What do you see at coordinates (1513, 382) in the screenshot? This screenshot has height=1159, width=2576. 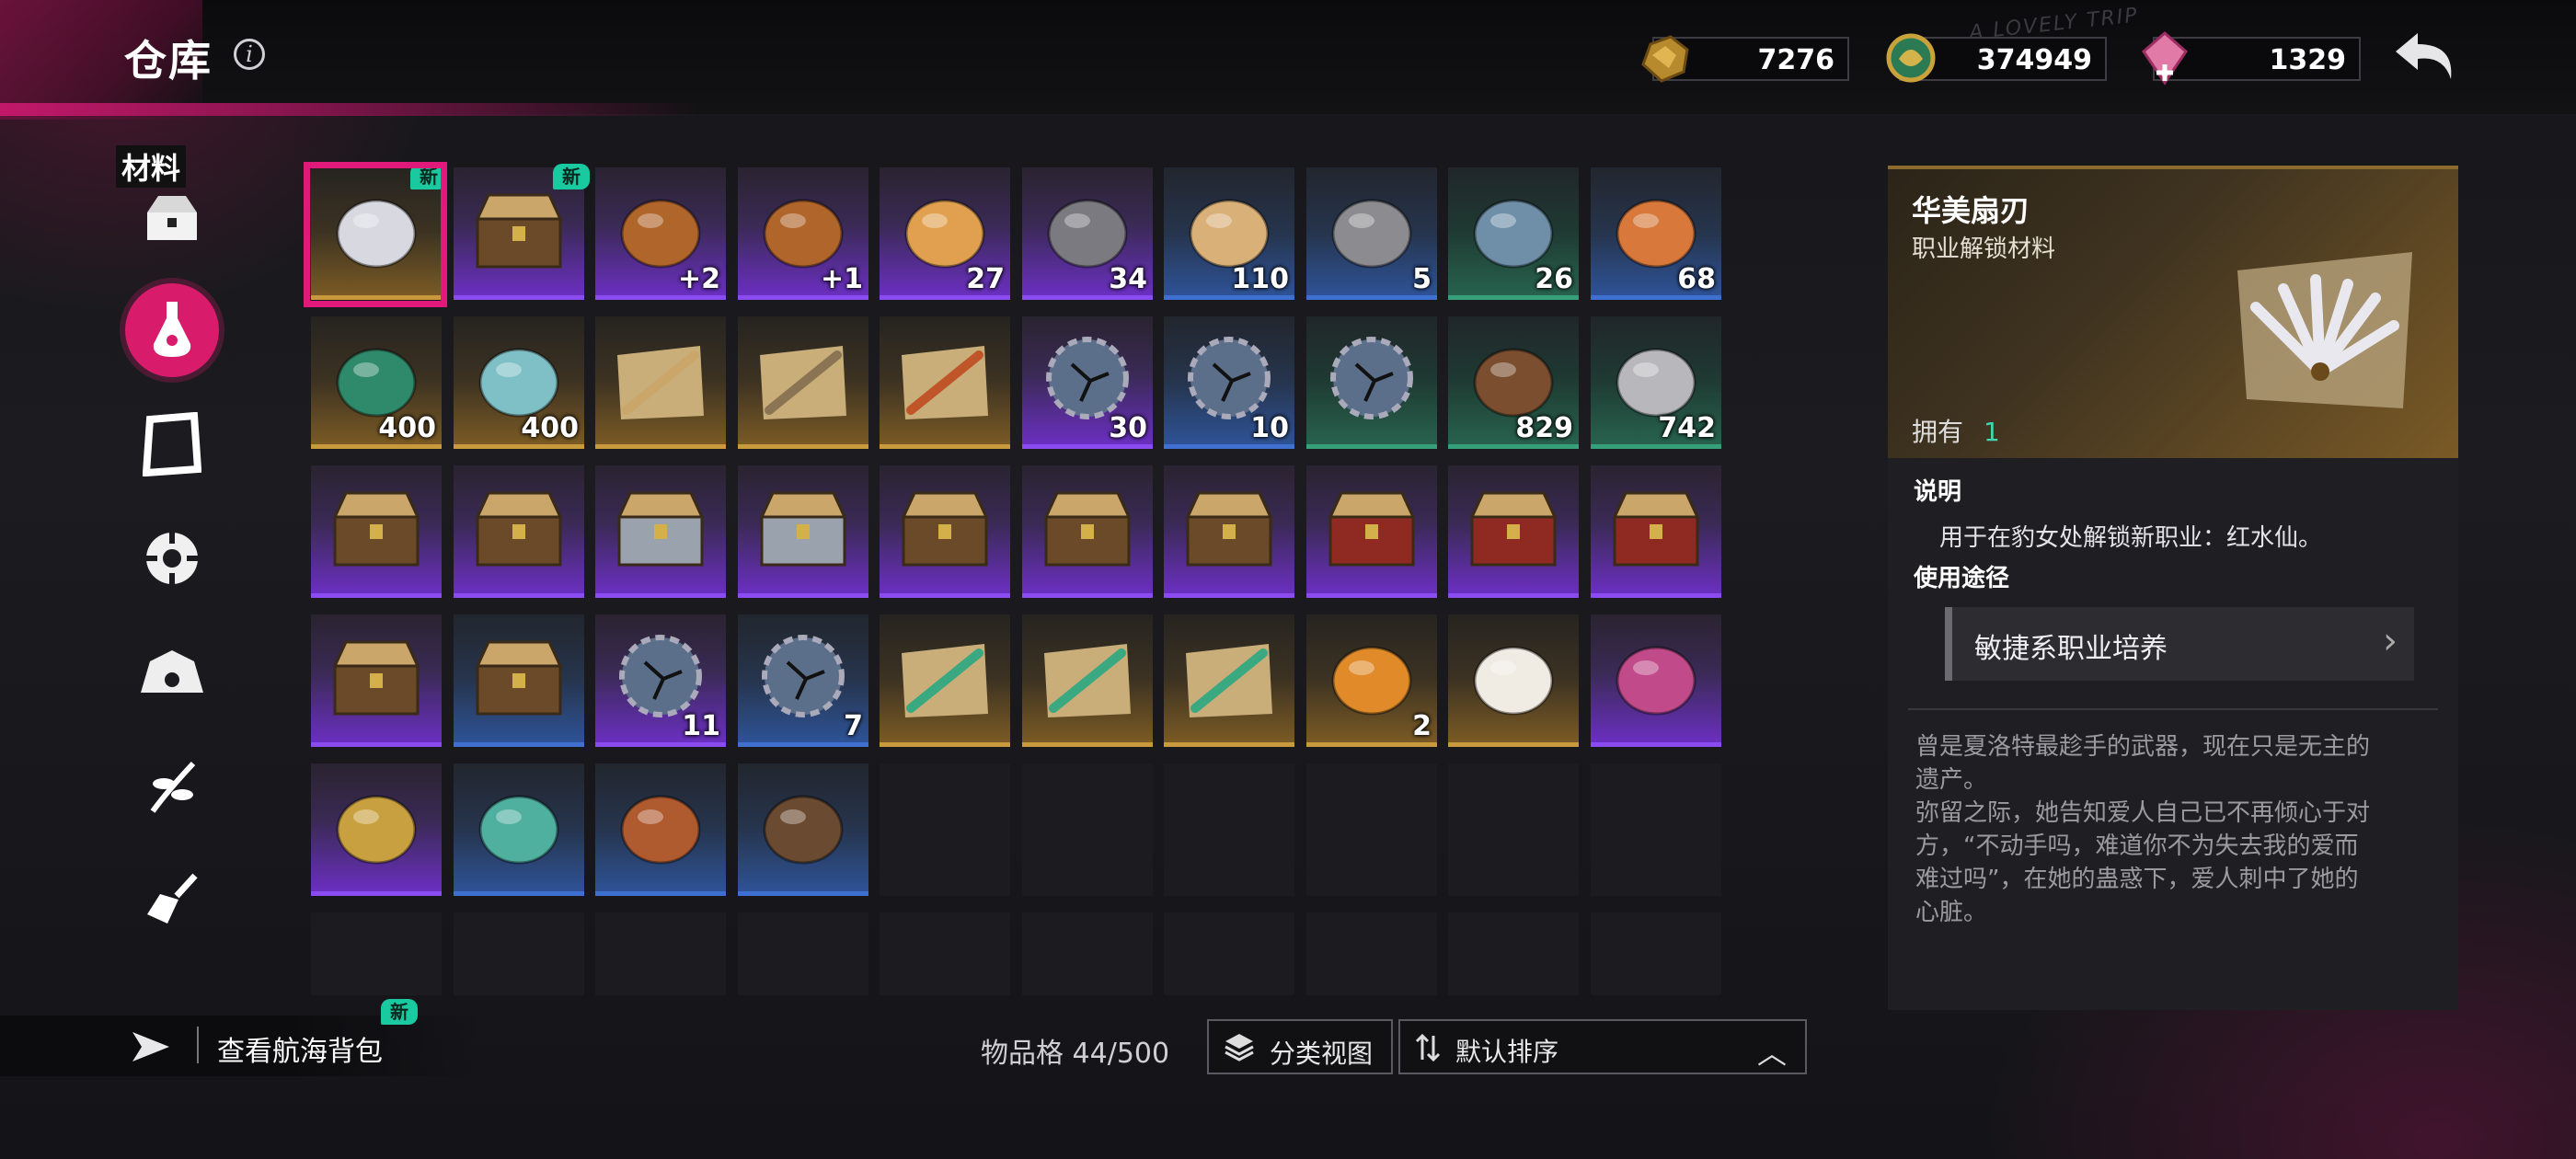 I see `inventory-slot: 829` at bounding box center [1513, 382].